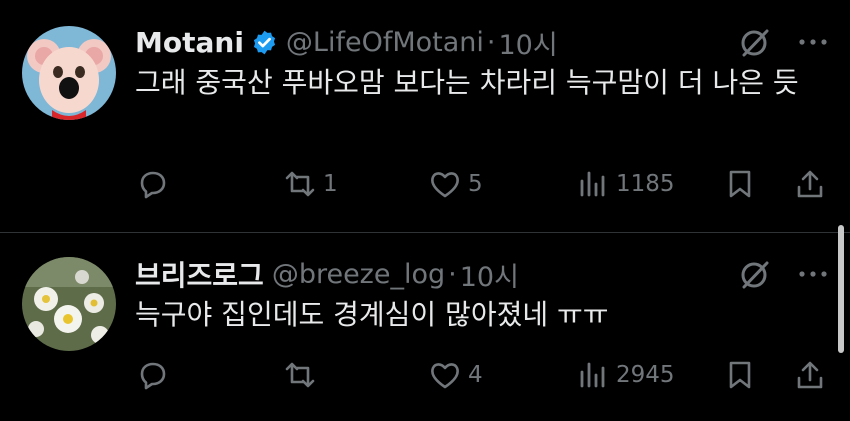 Image resolution: width=850 pixels, height=421 pixels. Describe the element at coordinates (645, 375) in the screenshot. I see `views-count: 2945` at that location.